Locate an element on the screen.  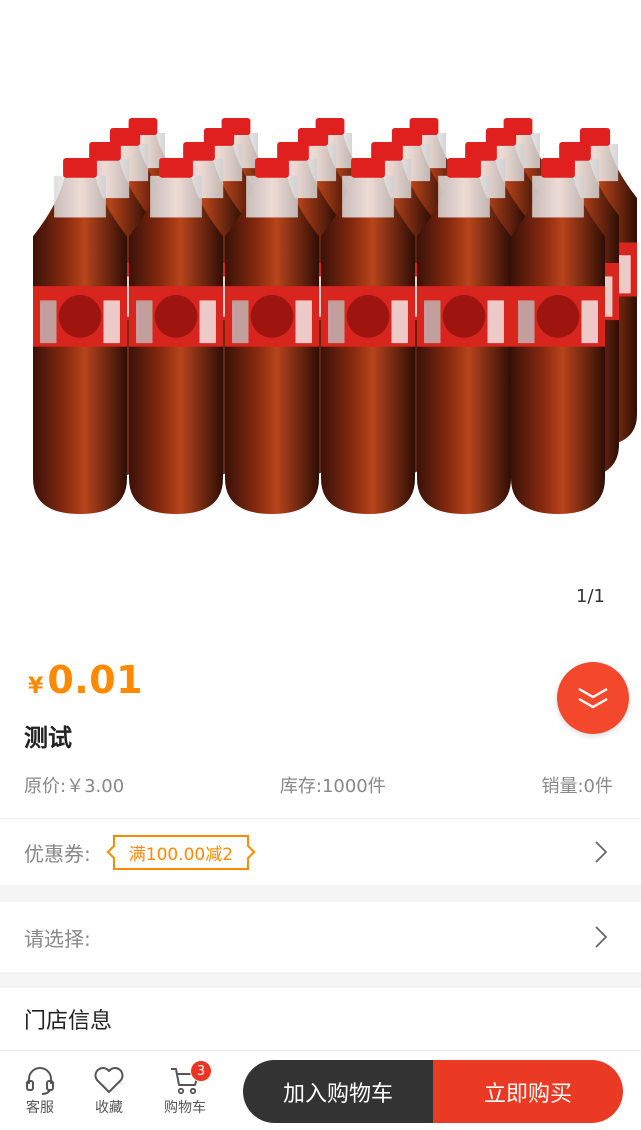
bottom-action-bar: 客服 收藏 3 购物车 加入购物车 立即购买 is located at coordinates (320, 1090).